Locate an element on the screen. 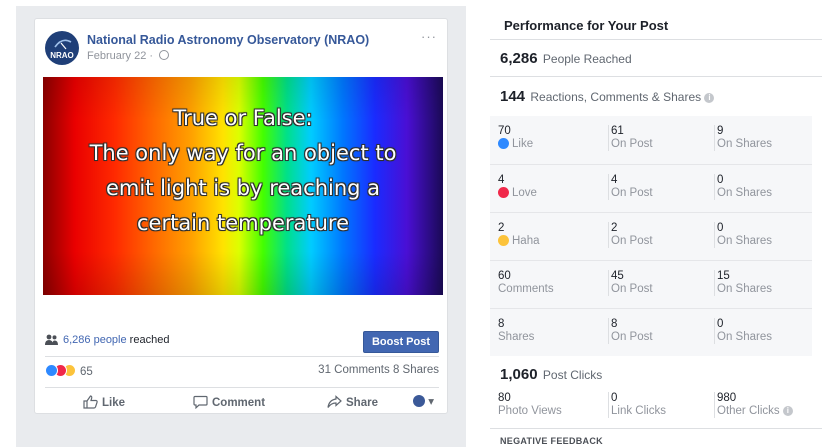 Image resolution: width=822 pixels, height=447 pixels. like-on-shares: 9 is located at coordinates (720, 131).